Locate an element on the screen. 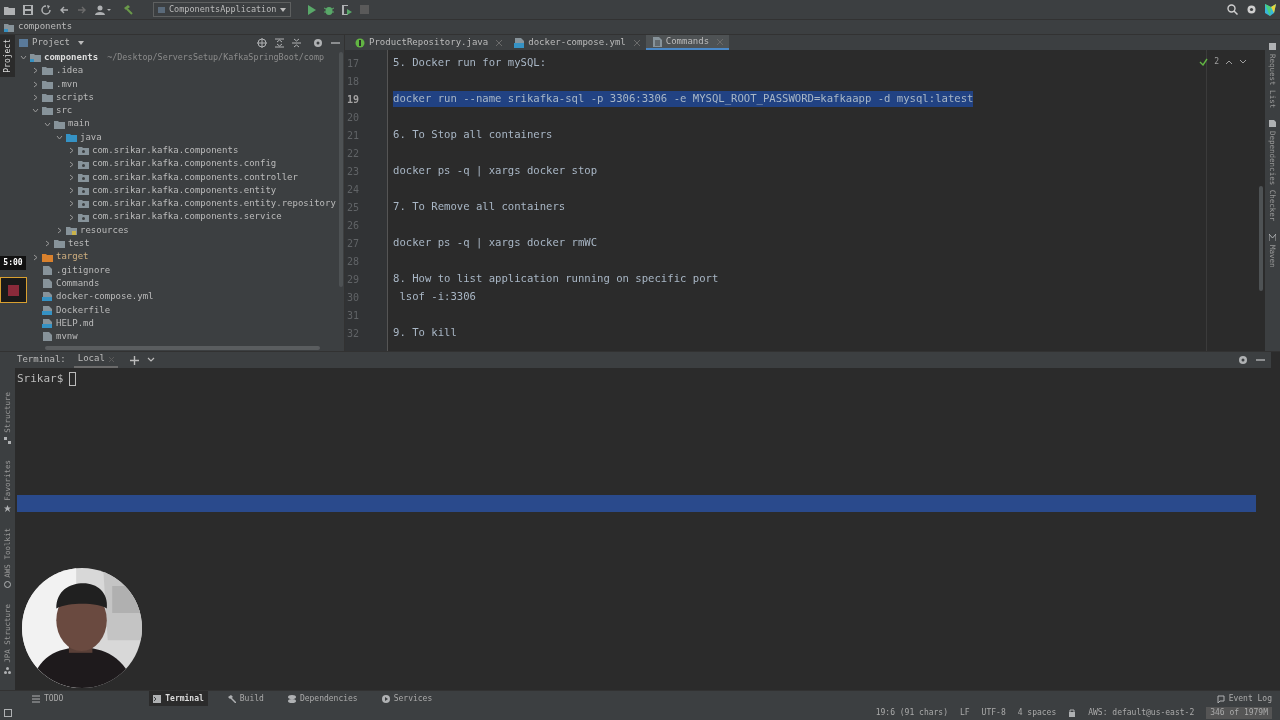  tree-item-label: components is located at coordinates (71, 57).